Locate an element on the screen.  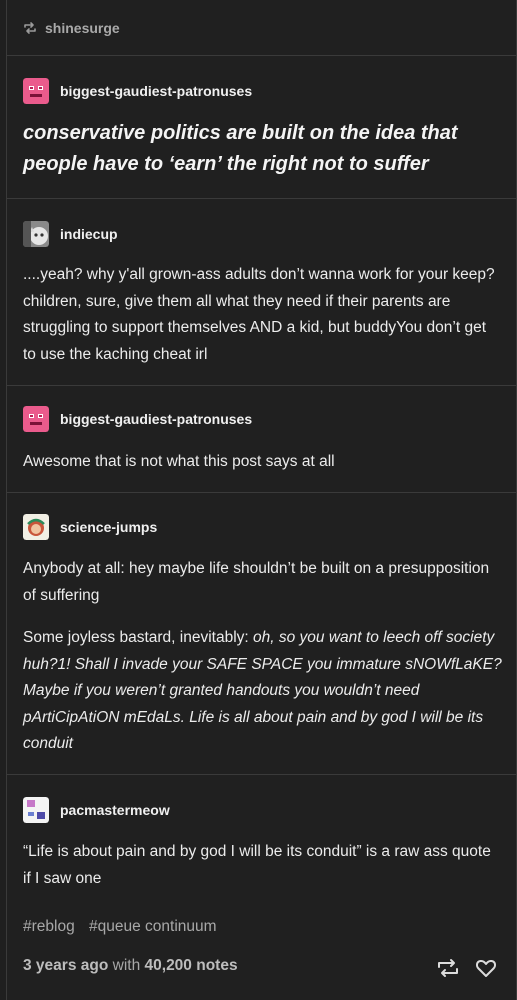
reblogged-by-username: shinesurge is located at coordinates (82, 28).